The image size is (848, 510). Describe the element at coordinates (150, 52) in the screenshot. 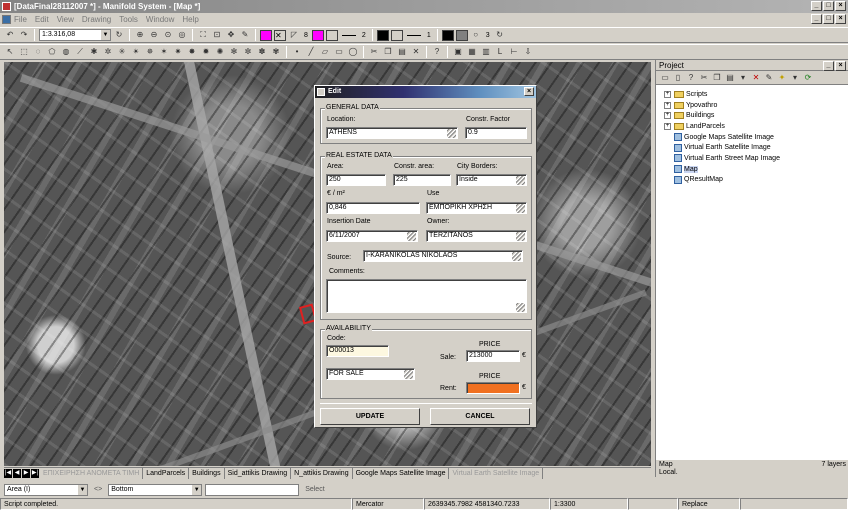

I see `select-within-icon: ✵` at that location.